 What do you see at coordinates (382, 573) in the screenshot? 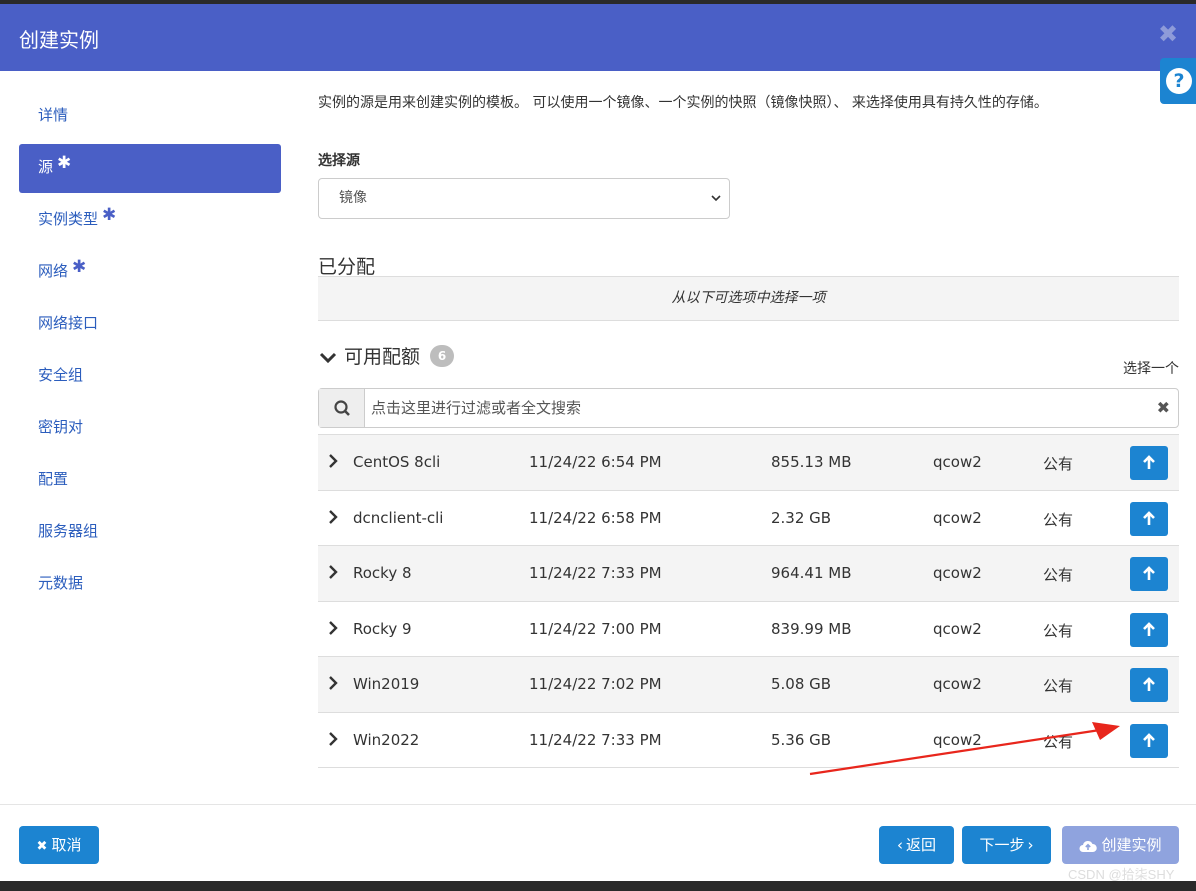
I see `image-name: Rocky 8` at bounding box center [382, 573].